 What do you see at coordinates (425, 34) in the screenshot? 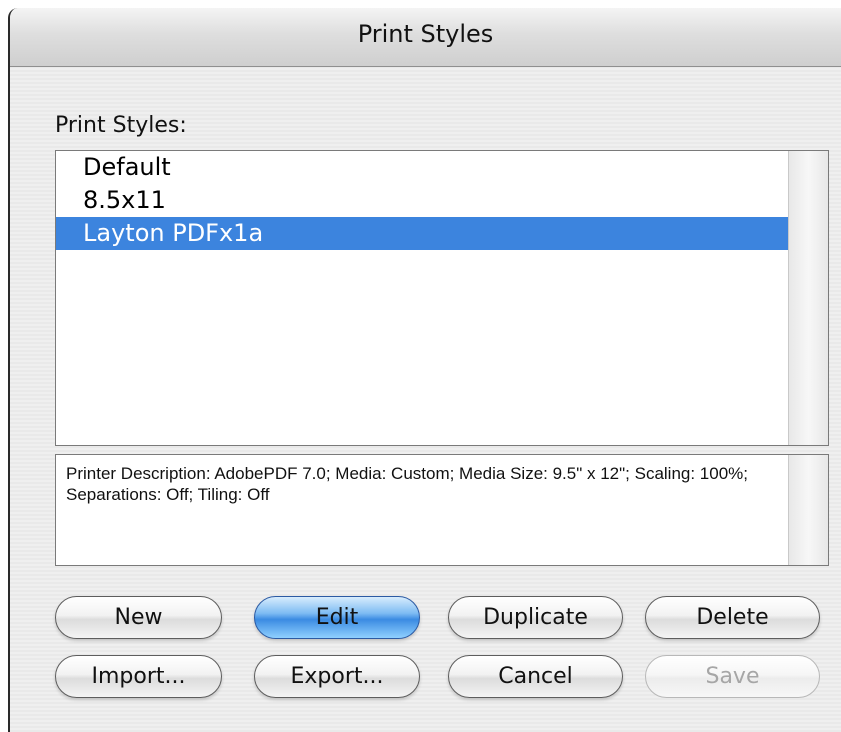
I see `window-title: Print Styles` at bounding box center [425, 34].